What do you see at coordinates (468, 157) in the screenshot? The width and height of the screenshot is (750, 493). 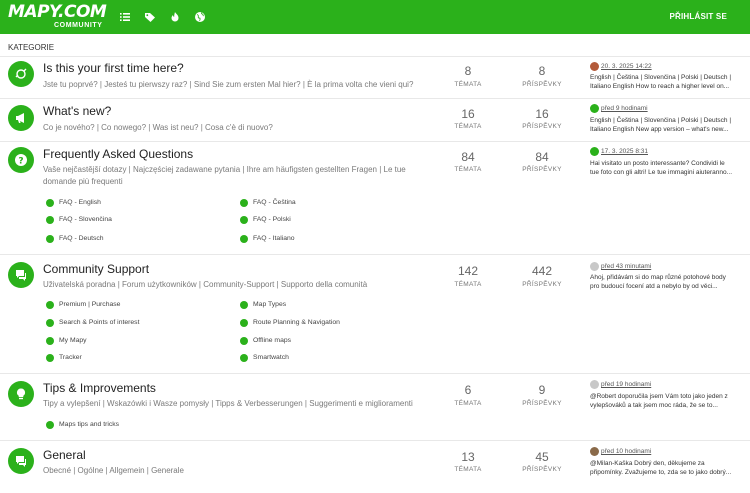 I see `topics-count: 84` at bounding box center [468, 157].